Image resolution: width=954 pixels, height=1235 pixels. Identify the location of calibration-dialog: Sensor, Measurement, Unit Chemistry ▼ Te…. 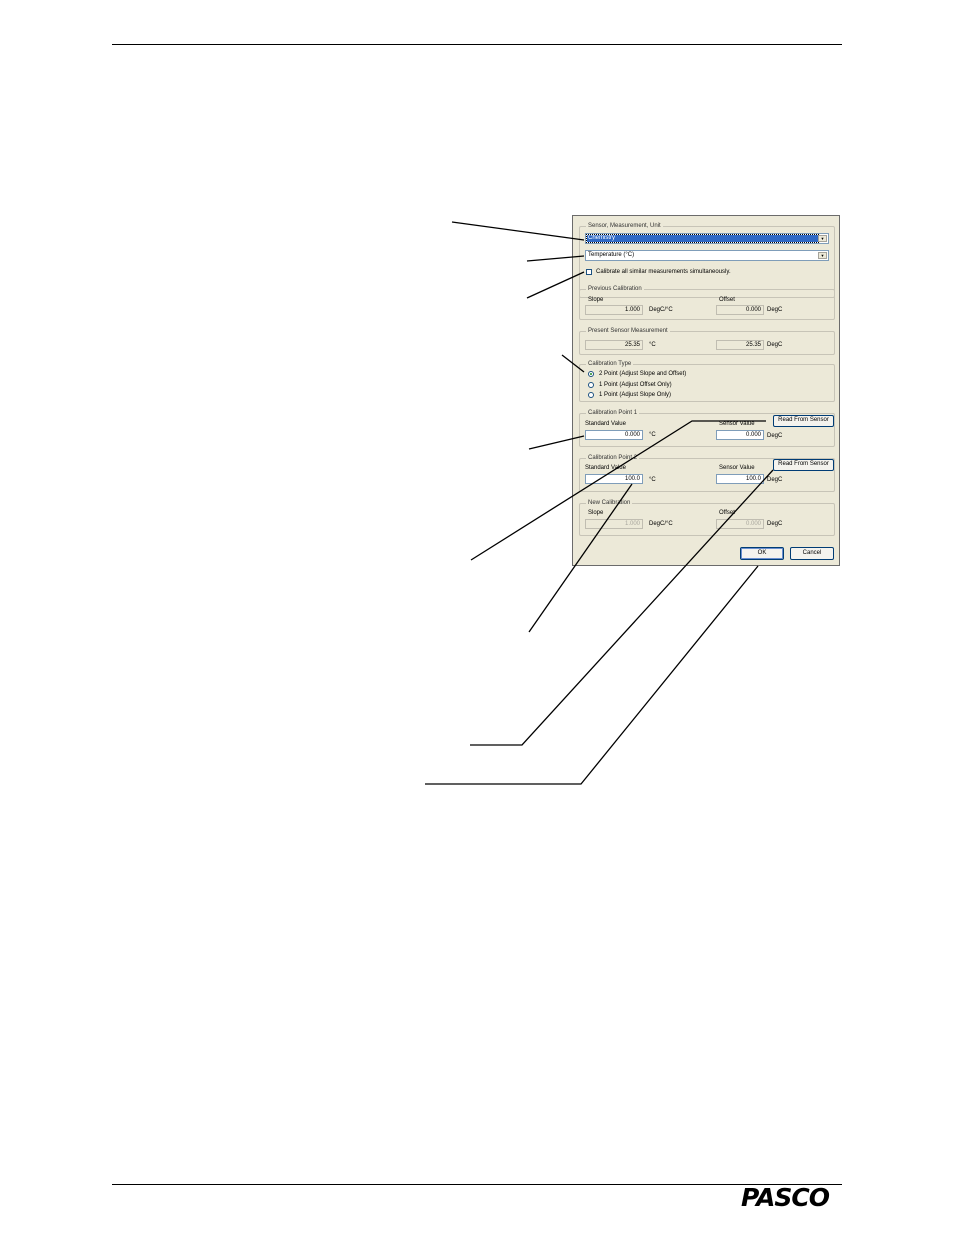
(706, 390).